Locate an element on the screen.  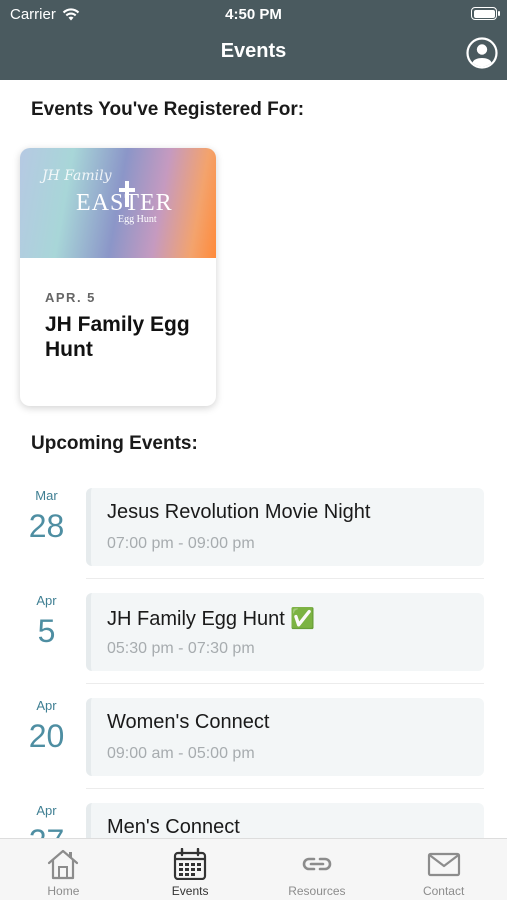
tab-events: Events is located at coordinates (190, 869).